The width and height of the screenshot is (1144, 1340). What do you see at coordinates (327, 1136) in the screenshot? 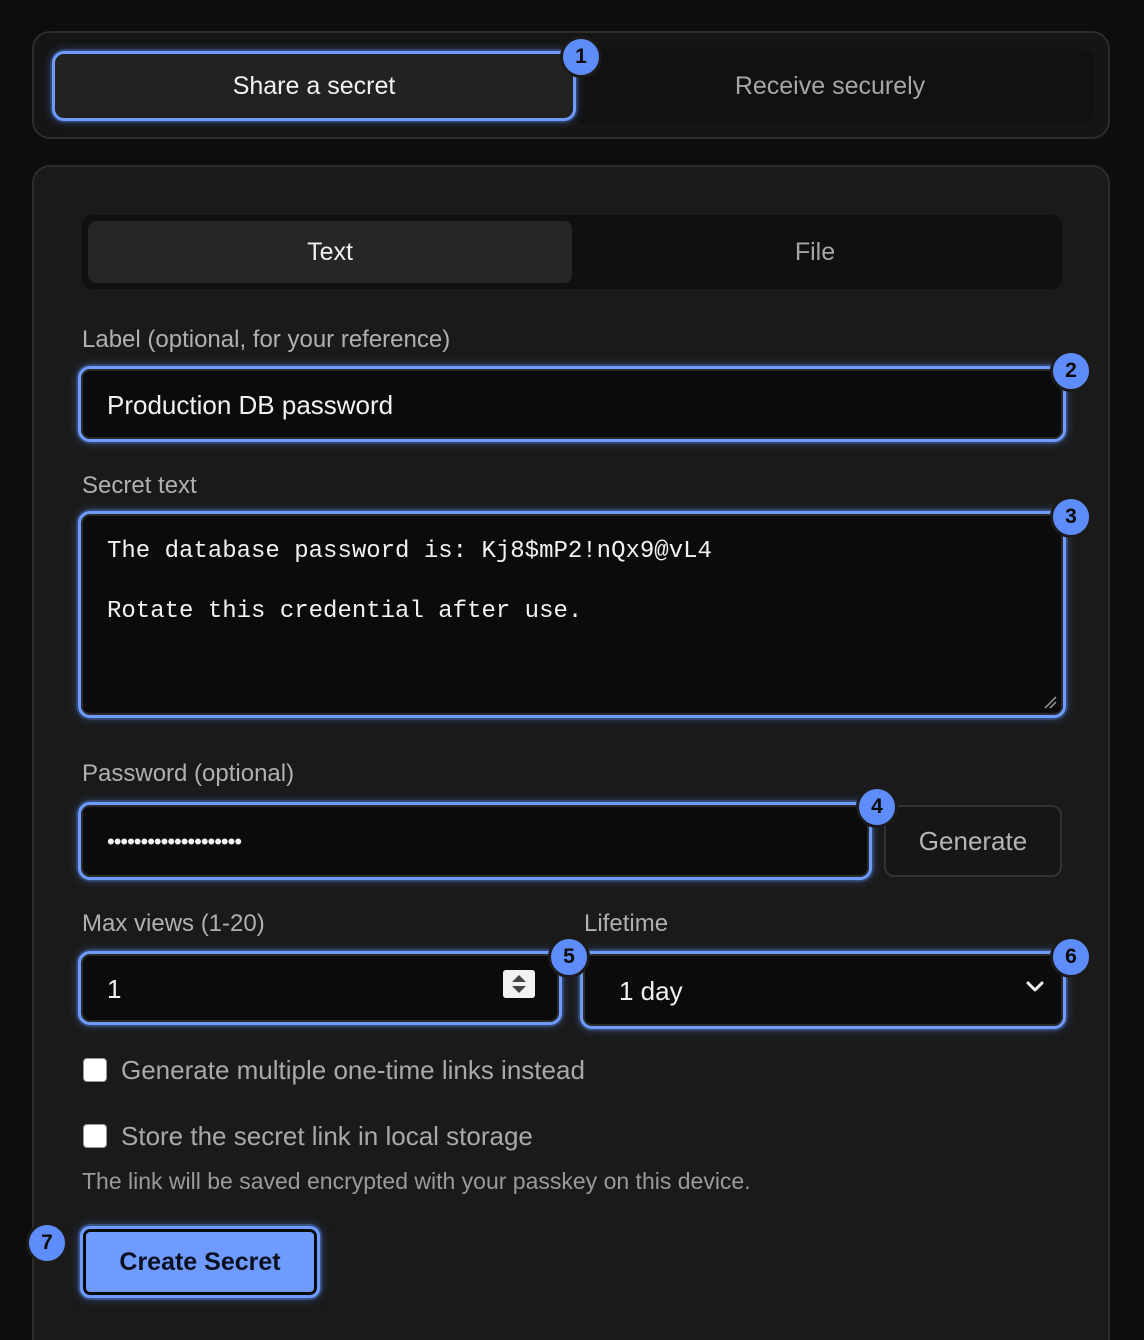
I see `store-local-label: Store the secret link in local storage` at bounding box center [327, 1136].